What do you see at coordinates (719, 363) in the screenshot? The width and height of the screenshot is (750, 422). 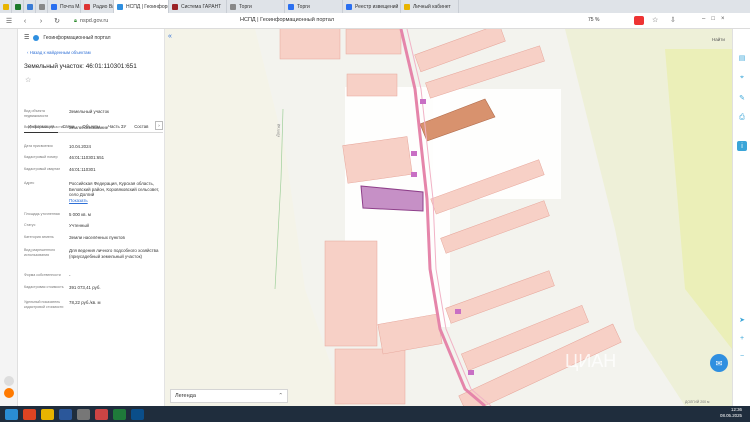 I see `chat-support-icon: ✉` at bounding box center [719, 363].